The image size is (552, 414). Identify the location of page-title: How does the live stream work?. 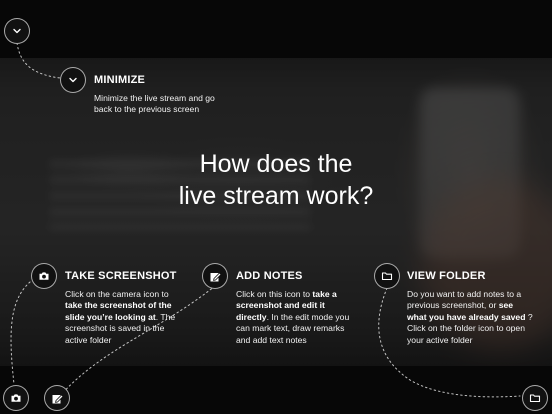
(276, 180).